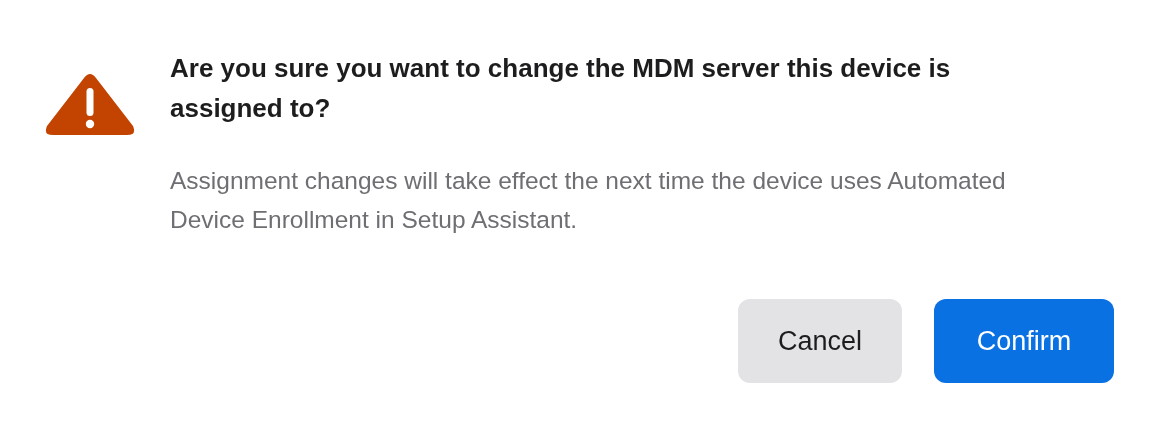 The width and height of the screenshot is (1156, 446). What do you see at coordinates (561, 88) in the screenshot?
I see `dialog-title: Are you sure you want to change the MDM server this device is assigned to?` at bounding box center [561, 88].